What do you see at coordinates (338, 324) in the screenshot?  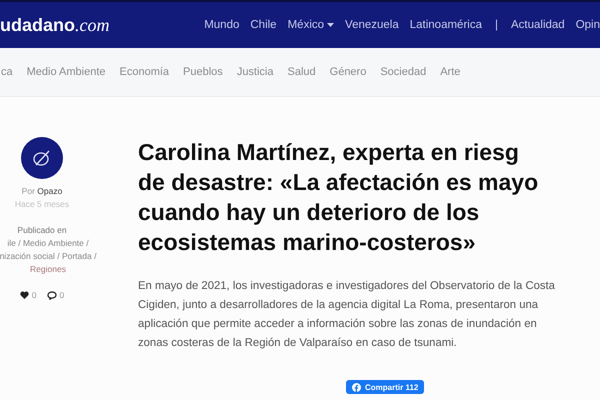 I see `article-text-line: aplicación que permite acceder a información sobre las zonas de inundación en` at bounding box center [338, 324].